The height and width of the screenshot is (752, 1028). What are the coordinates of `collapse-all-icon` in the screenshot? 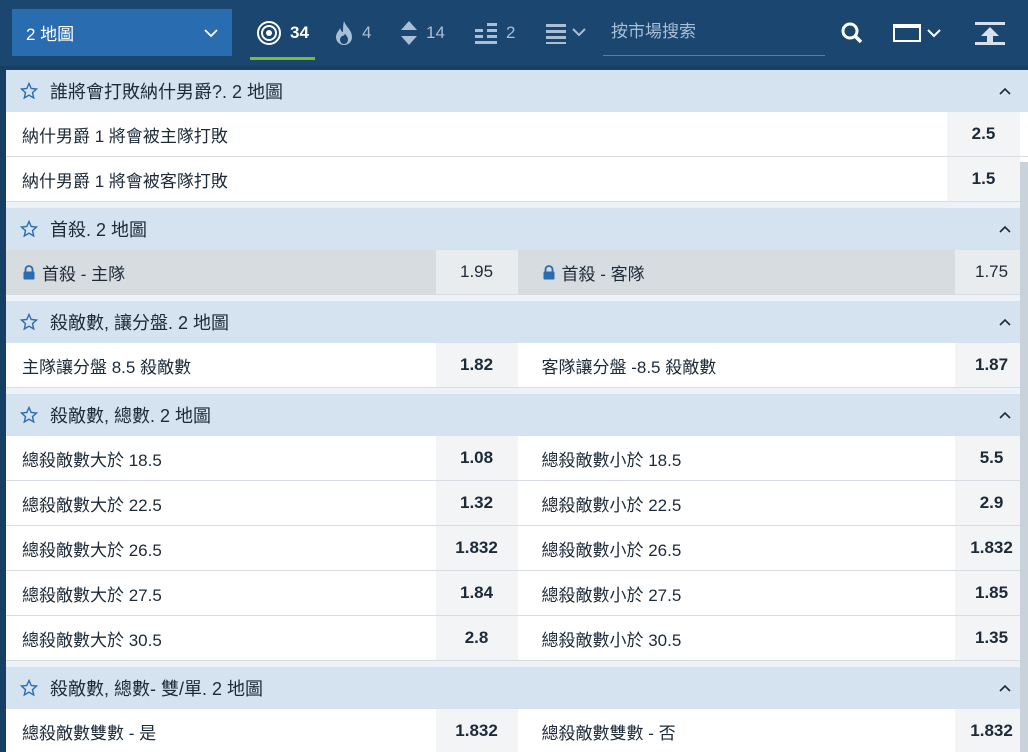 It's located at (990, 33).